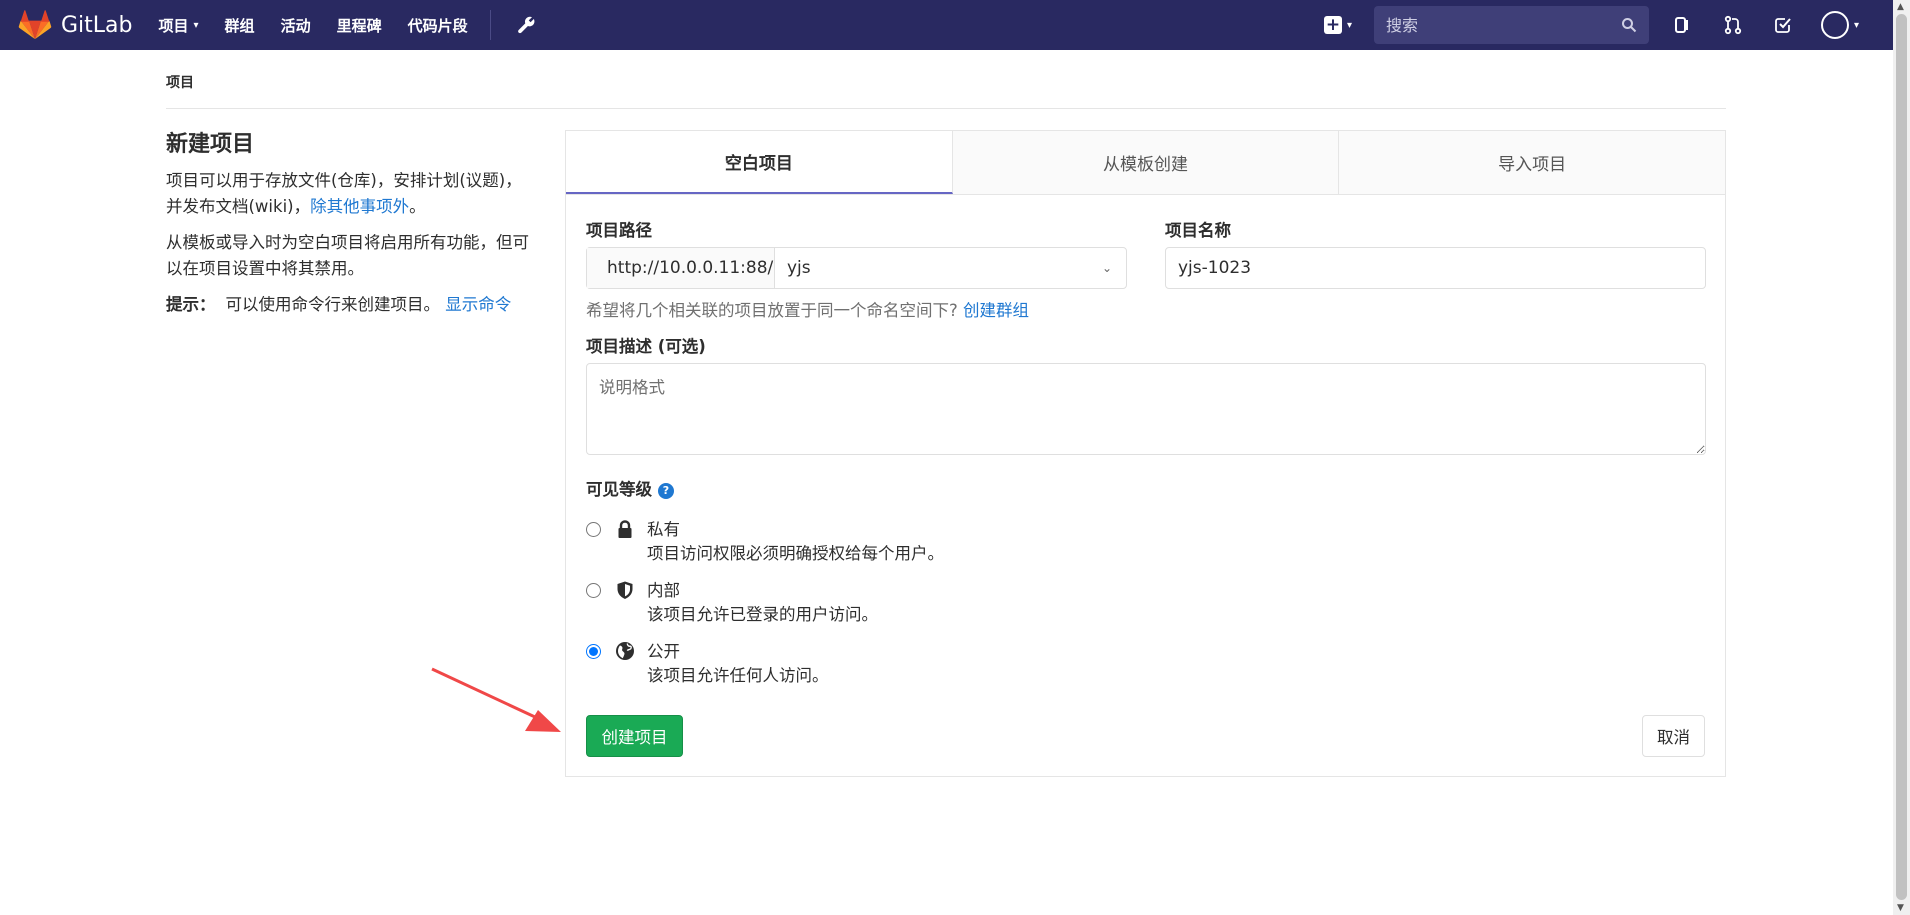  I want to click on issues-nav-button, so click(1683, 25).